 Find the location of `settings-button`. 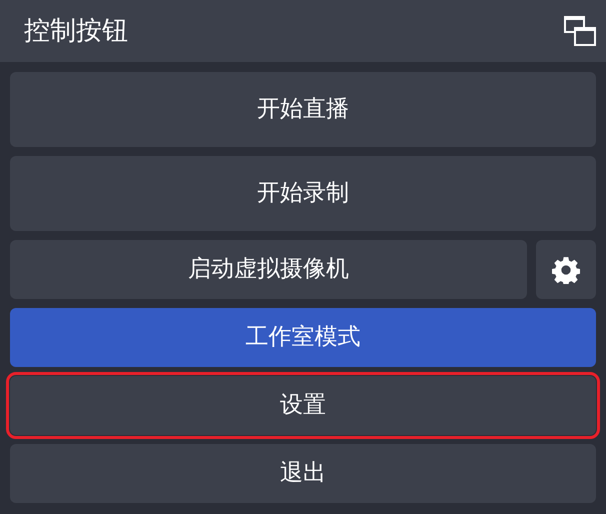

settings-button is located at coordinates (566, 269).